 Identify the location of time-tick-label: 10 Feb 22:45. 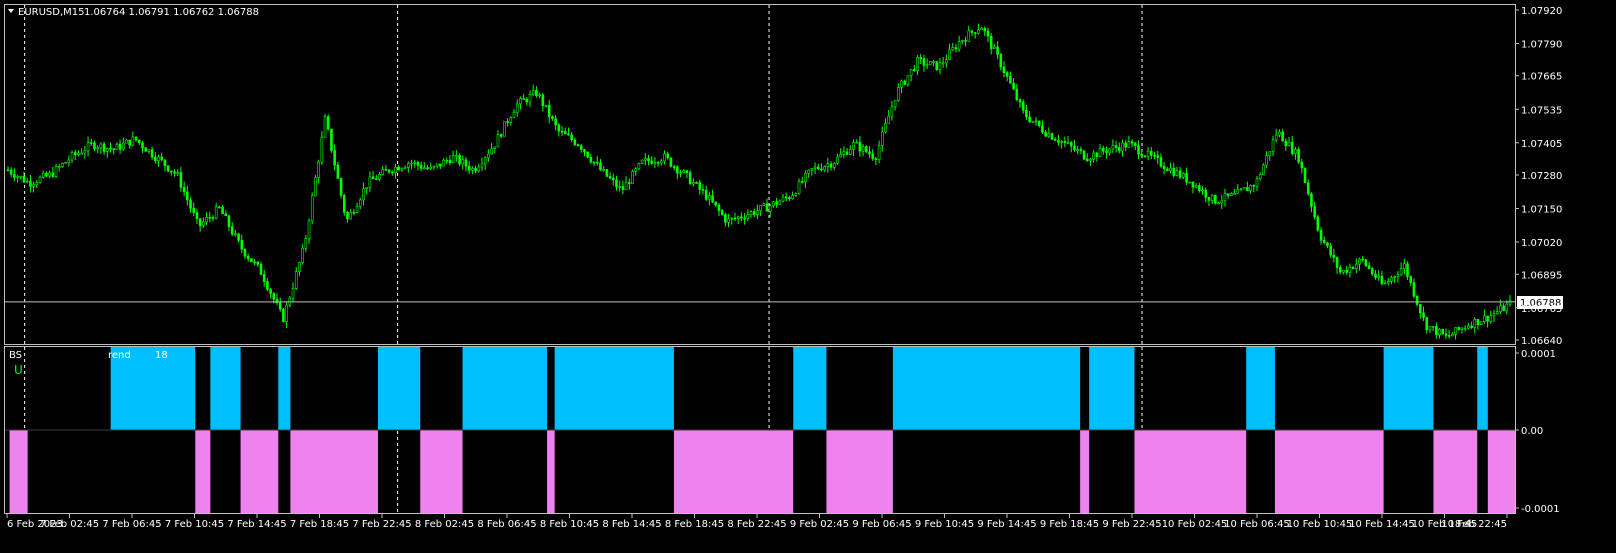
(1474, 524).